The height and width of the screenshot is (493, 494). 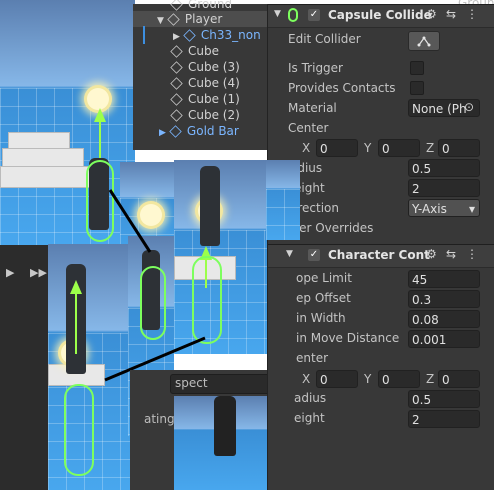 I want to click on chevron-down-icon: ▾, so click(x=471, y=209).